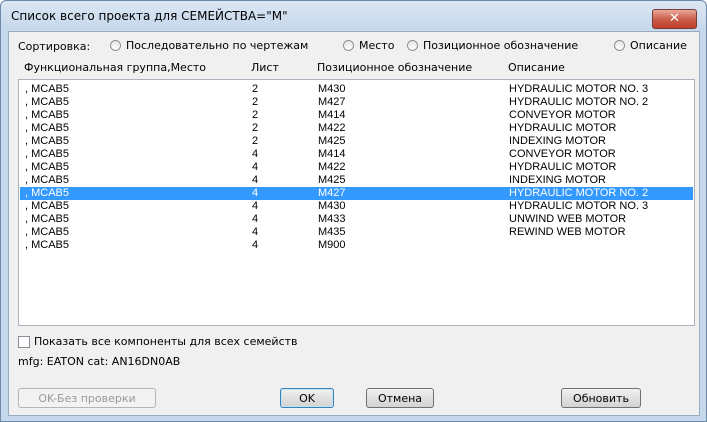 The height and width of the screenshot is (422, 707). Describe the element at coordinates (356, 245) in the screenshot. I see `table-row: , MCAB5 4 M900` at that location.